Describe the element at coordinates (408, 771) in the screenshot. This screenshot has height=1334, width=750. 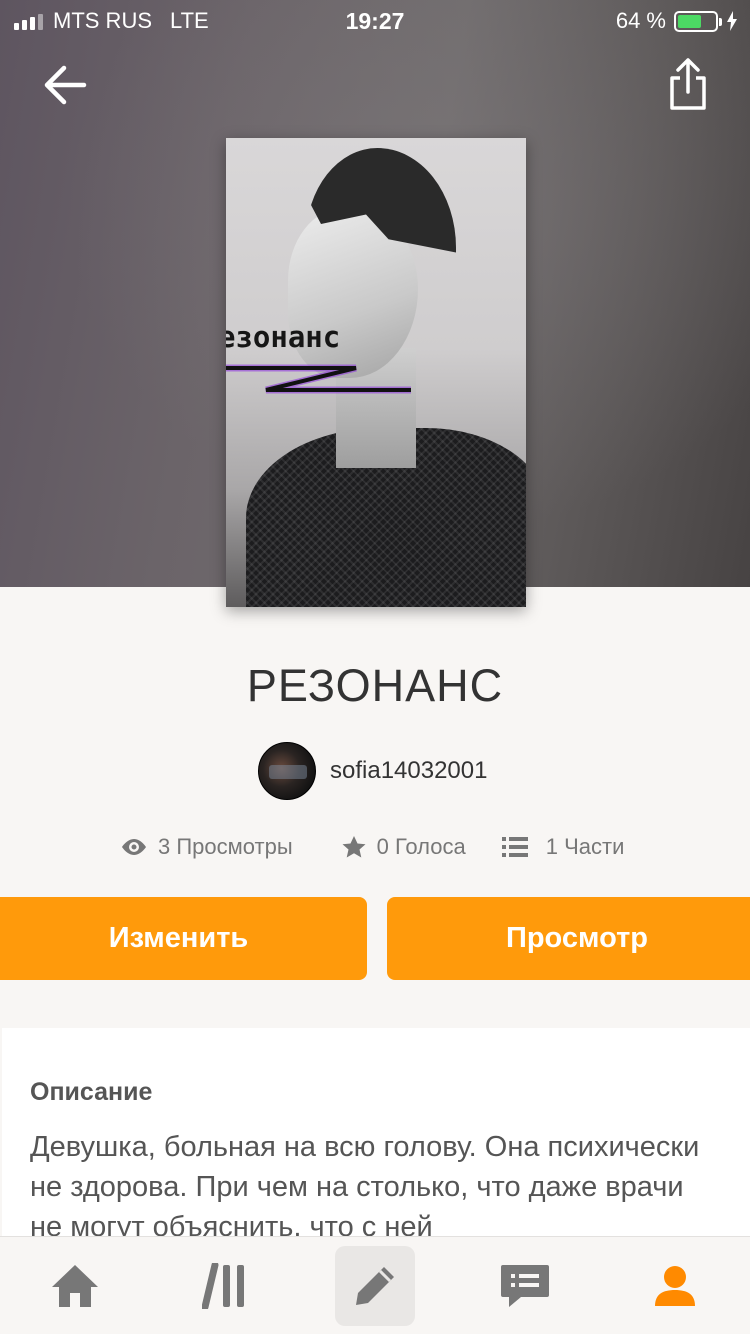
I see `author-name: sofia14032001` at that location.